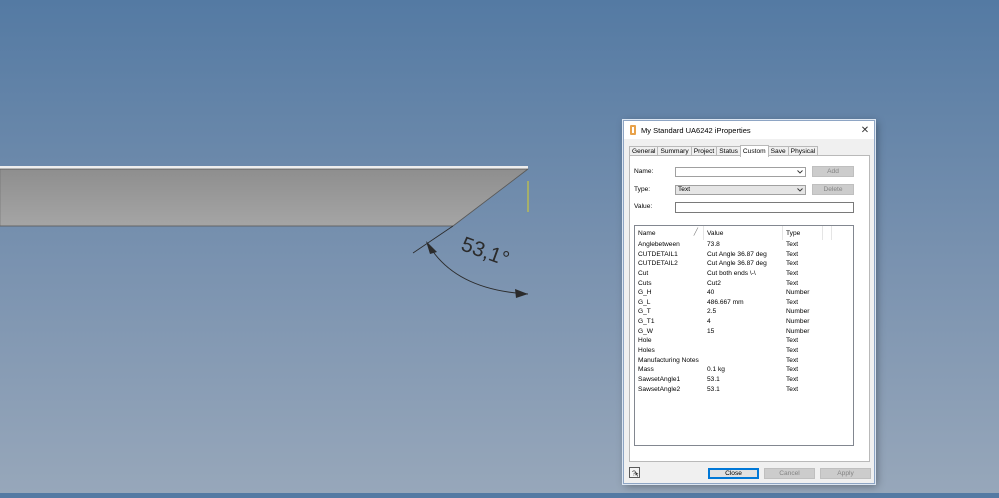  Describe the element at coordinates (644, 171) in the screenshot. I see `name-label: Name:` at that location.